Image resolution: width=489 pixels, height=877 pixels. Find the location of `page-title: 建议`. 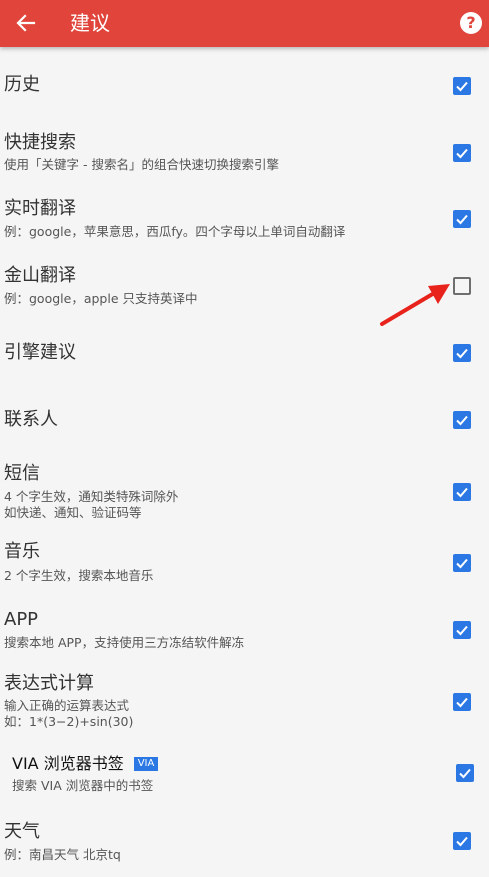

page-title: 建议 is located at coordinates (90, 23).